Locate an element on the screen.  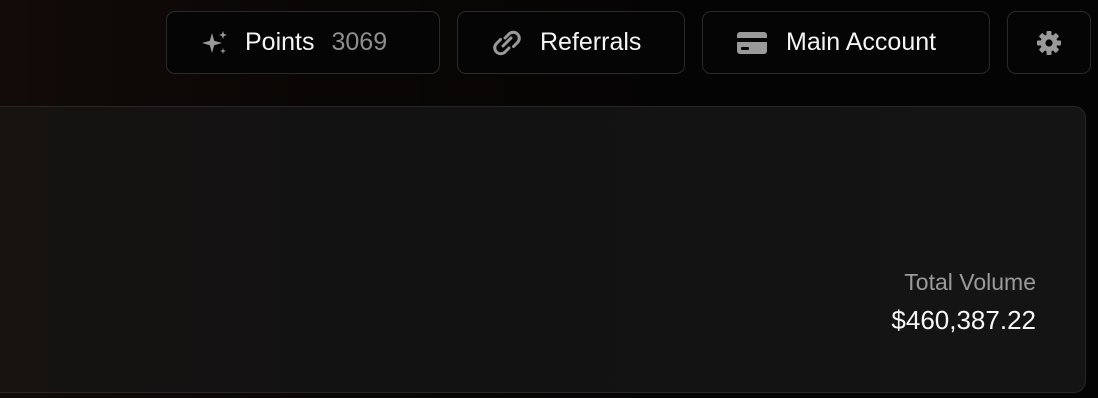
referrals-button: Referrals is located at coordinates (571, 42).